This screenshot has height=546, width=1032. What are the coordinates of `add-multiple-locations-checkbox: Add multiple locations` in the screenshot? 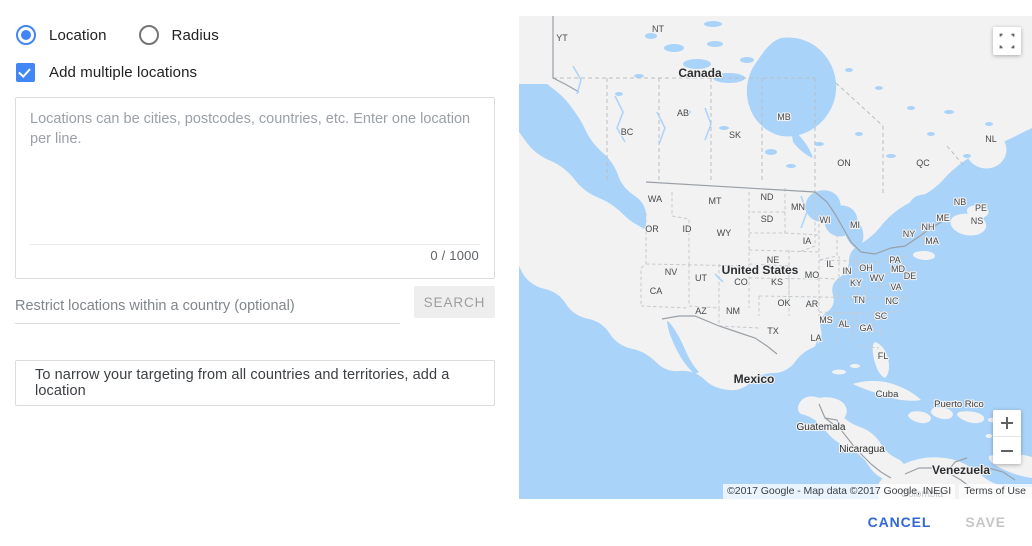 It's located at (106, 72).